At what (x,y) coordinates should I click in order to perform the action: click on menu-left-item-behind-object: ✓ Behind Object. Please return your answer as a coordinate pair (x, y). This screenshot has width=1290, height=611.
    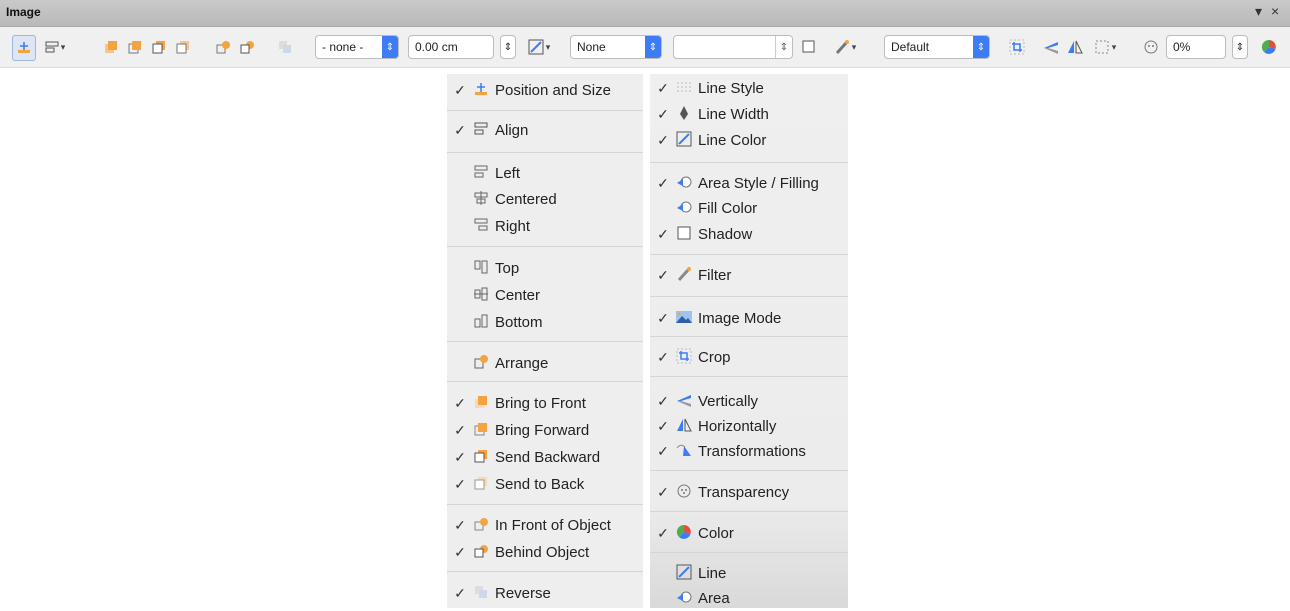
    Looking at the image, I should click on (545, 552).